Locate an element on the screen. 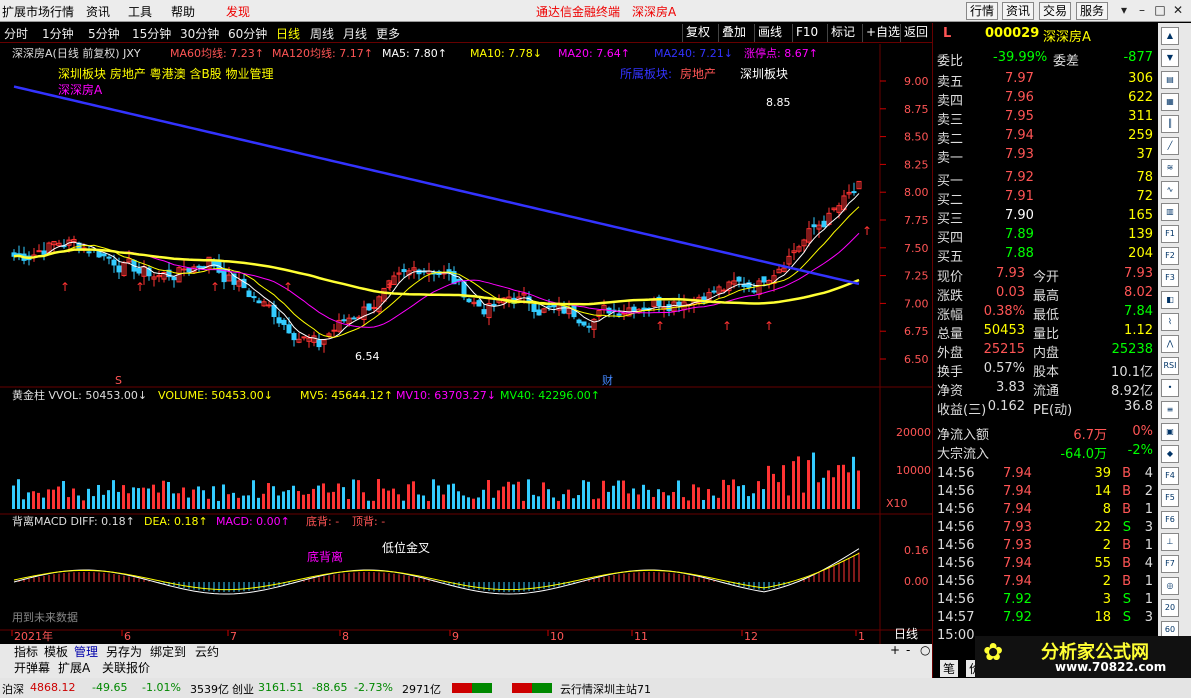  menu-discover: 发现 is located at coordinates (238, 11).